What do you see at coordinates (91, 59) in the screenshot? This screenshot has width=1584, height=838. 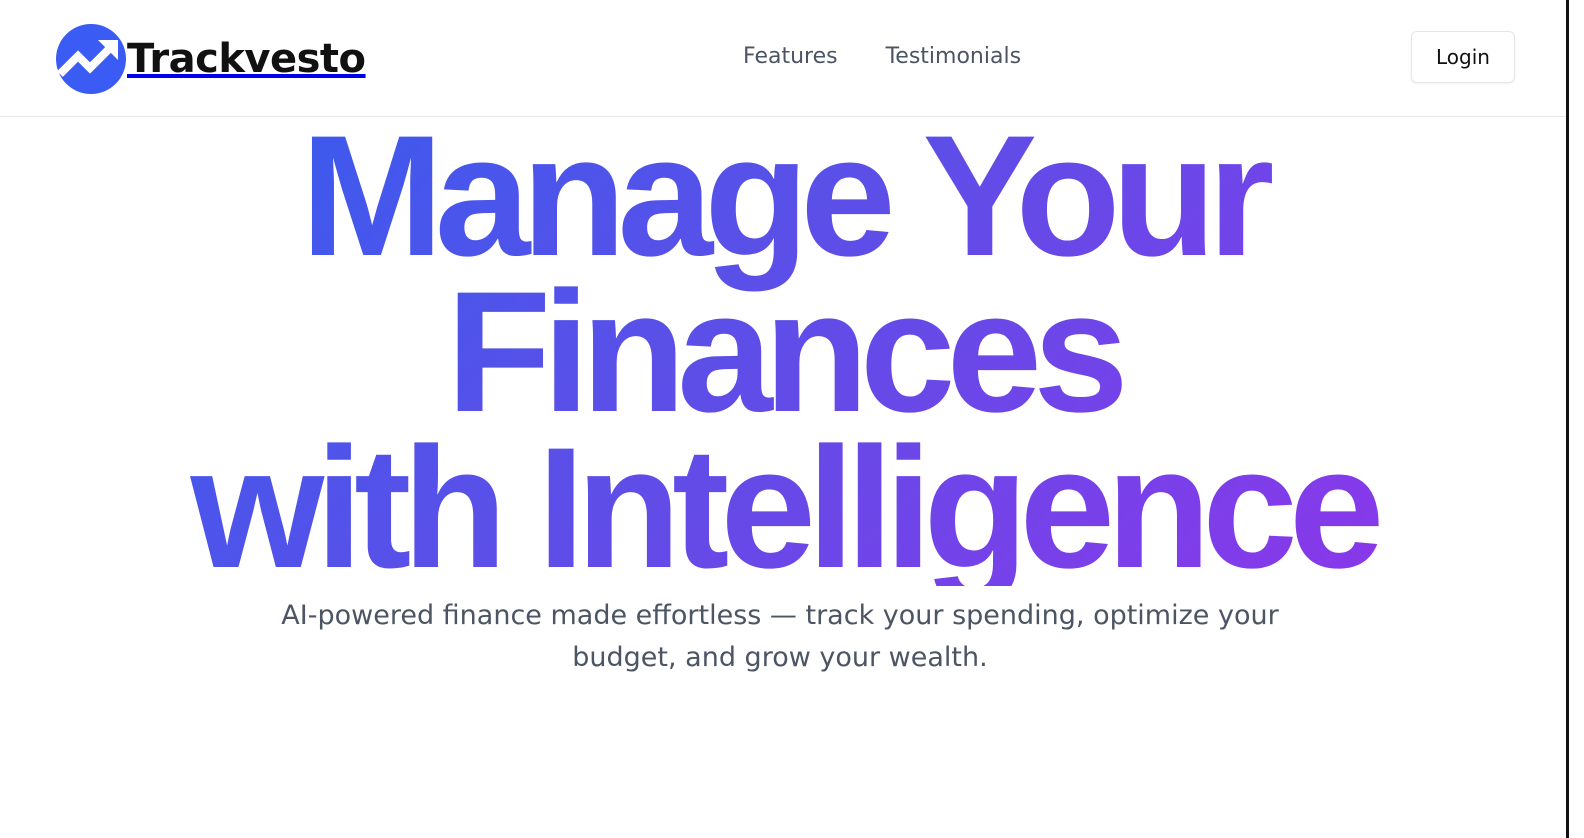 I see `trending-up-icon` at bounding box center [91, 59].